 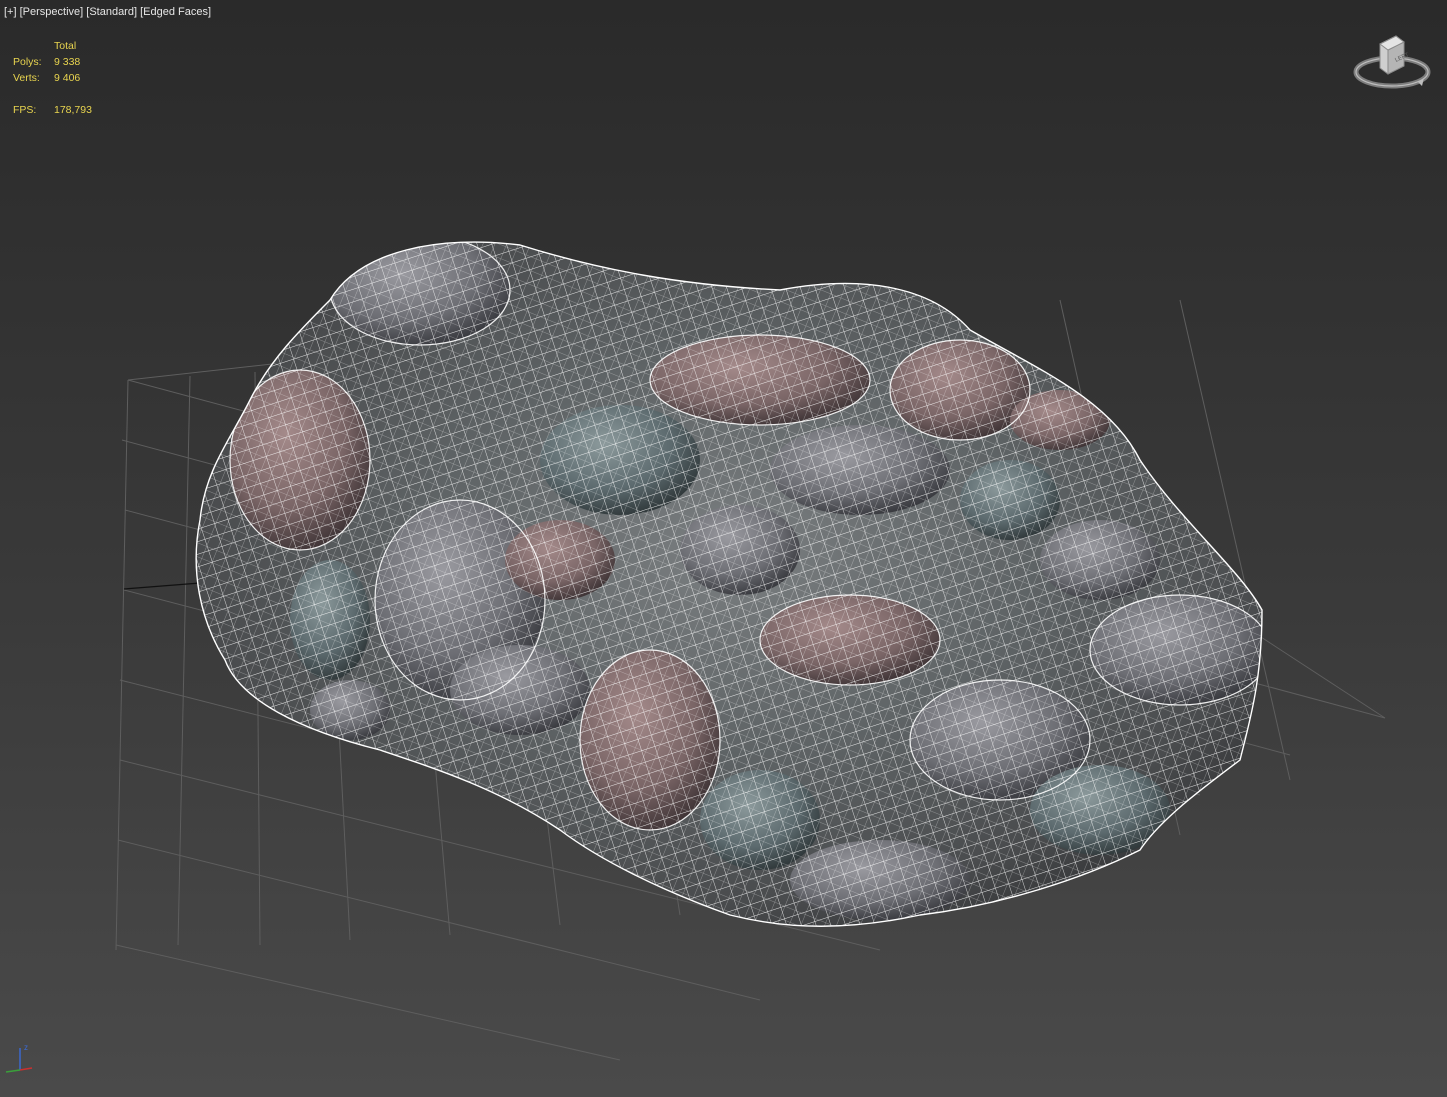 I want to click on verts-label: Verts:, so click(x=26, y=78).